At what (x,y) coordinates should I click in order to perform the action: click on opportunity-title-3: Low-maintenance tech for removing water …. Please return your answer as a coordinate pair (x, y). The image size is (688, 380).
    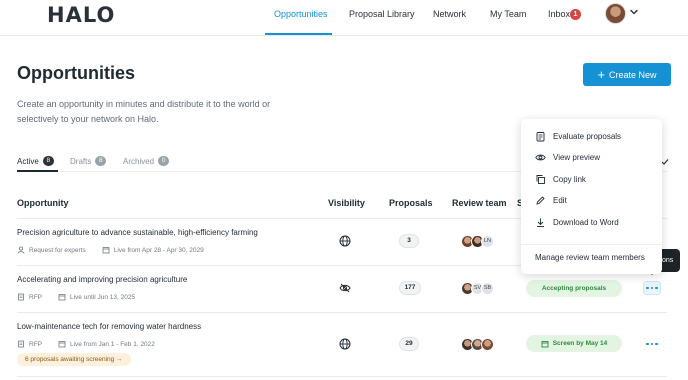
    Looking at the image, I should click on (109, 326).